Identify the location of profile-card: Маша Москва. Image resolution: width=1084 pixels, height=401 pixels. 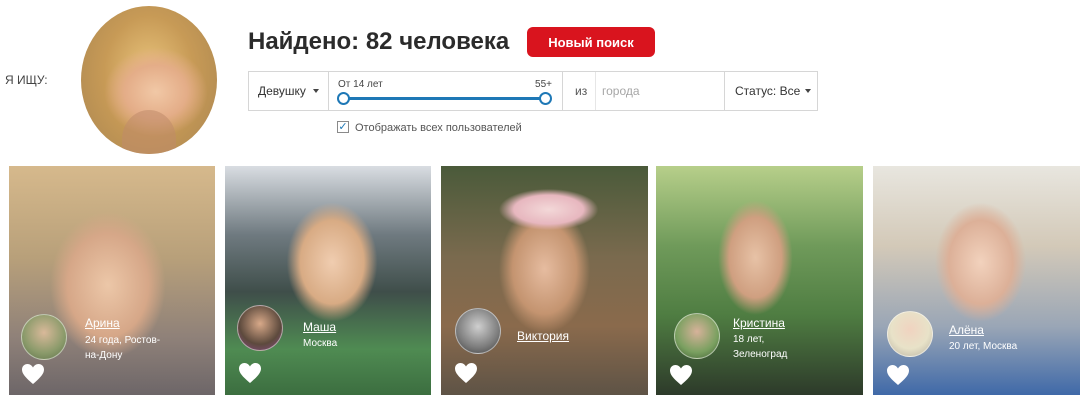
(328, 280).